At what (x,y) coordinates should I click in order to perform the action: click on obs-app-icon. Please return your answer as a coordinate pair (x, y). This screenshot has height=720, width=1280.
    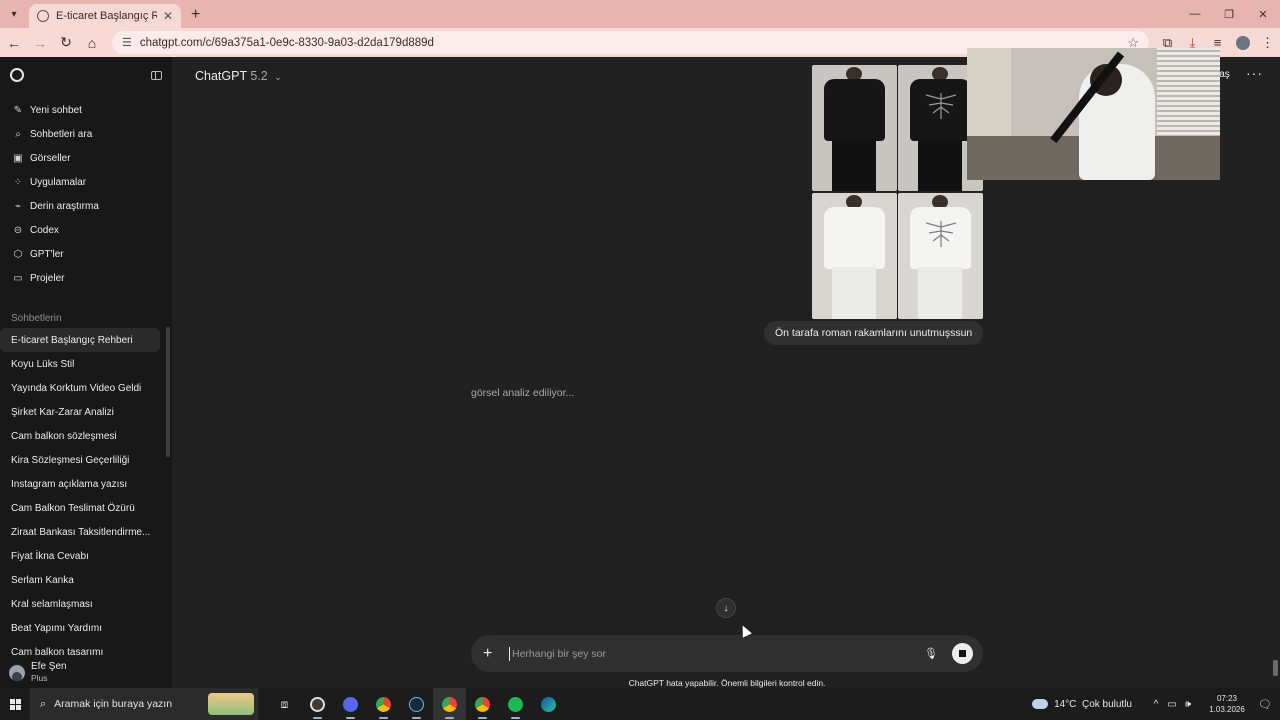
    Looking at the image, I should click on (317, 704).